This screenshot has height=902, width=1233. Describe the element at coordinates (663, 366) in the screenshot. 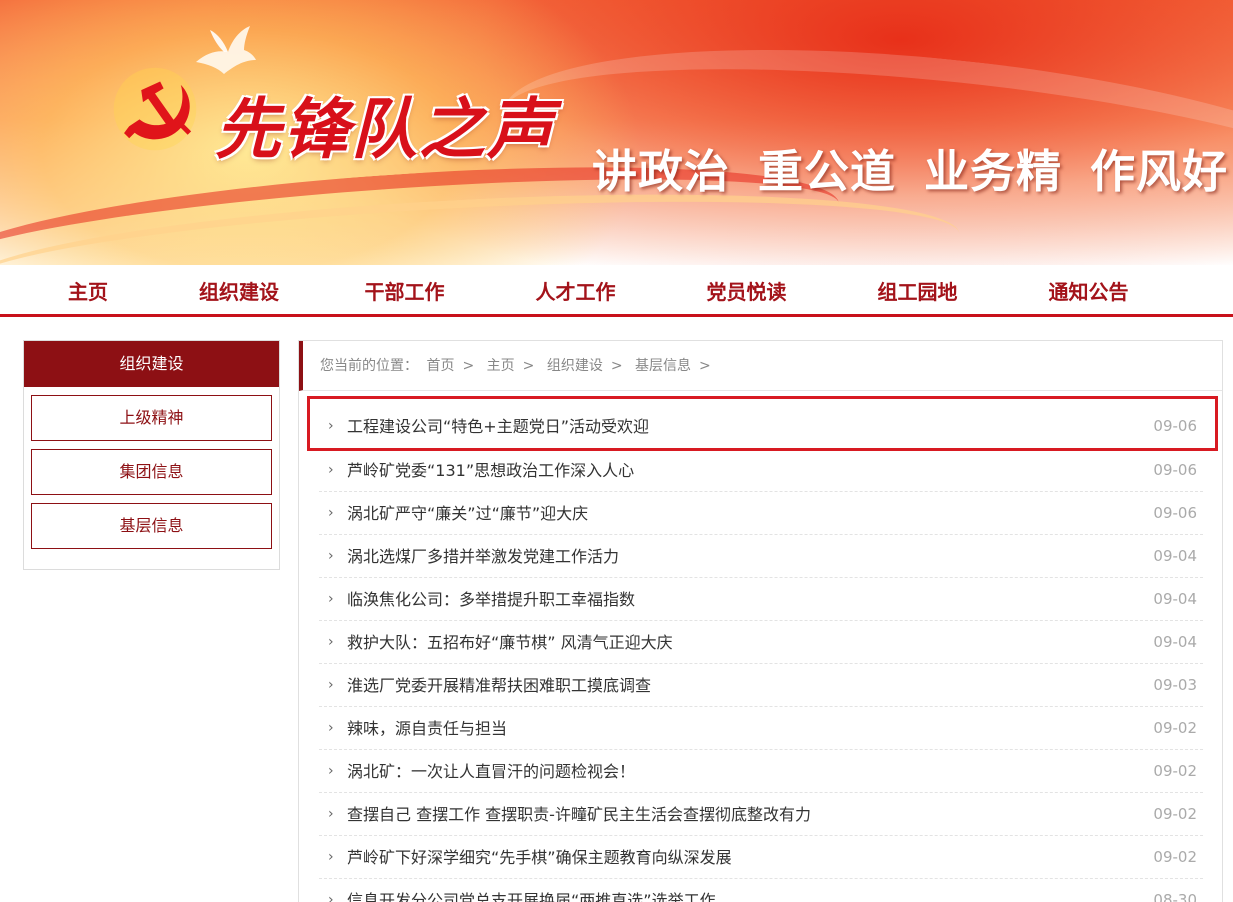

I see `breadcrumb-item: 基层信息` at that location.